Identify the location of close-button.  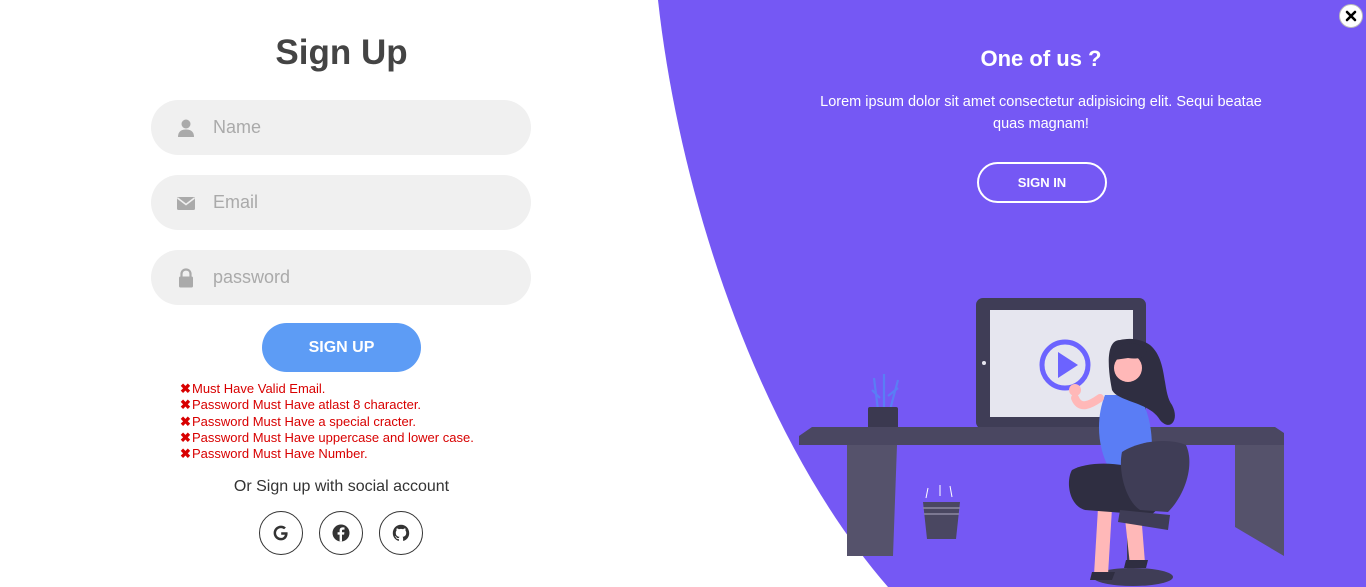
(1351, 16).